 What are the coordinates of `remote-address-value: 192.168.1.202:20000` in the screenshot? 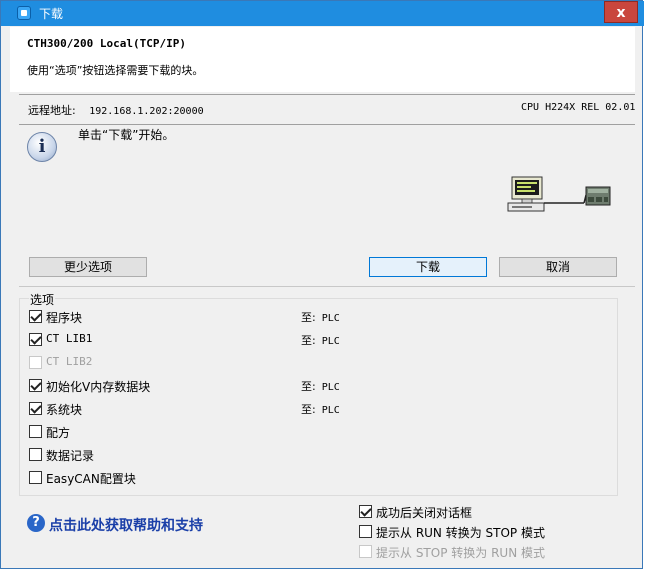 It's located at (146, 111).